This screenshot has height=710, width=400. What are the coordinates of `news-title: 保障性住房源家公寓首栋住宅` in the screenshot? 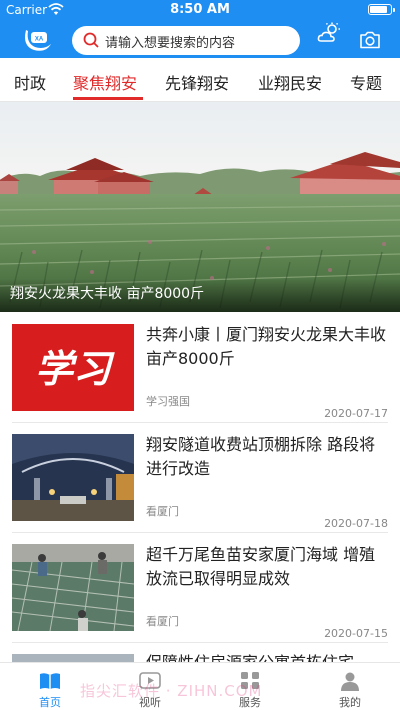 It's located at (266, 656).